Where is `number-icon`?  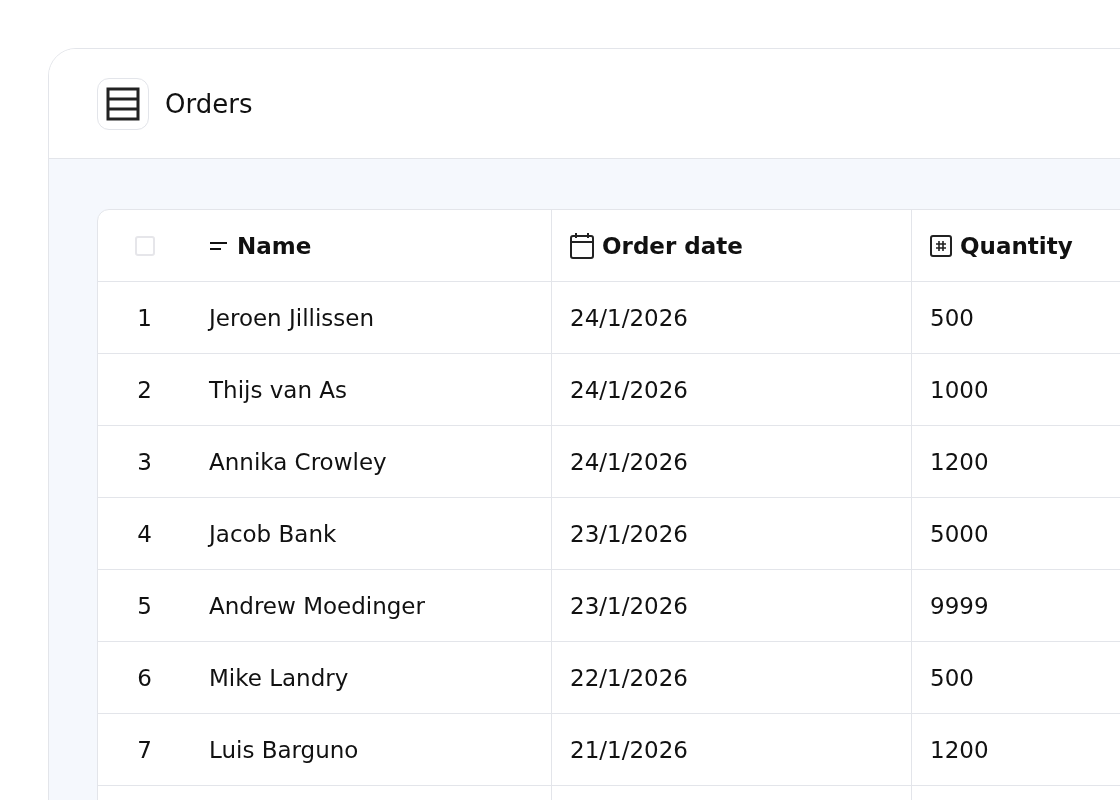 number-icon is located at coordinates (941, 245).